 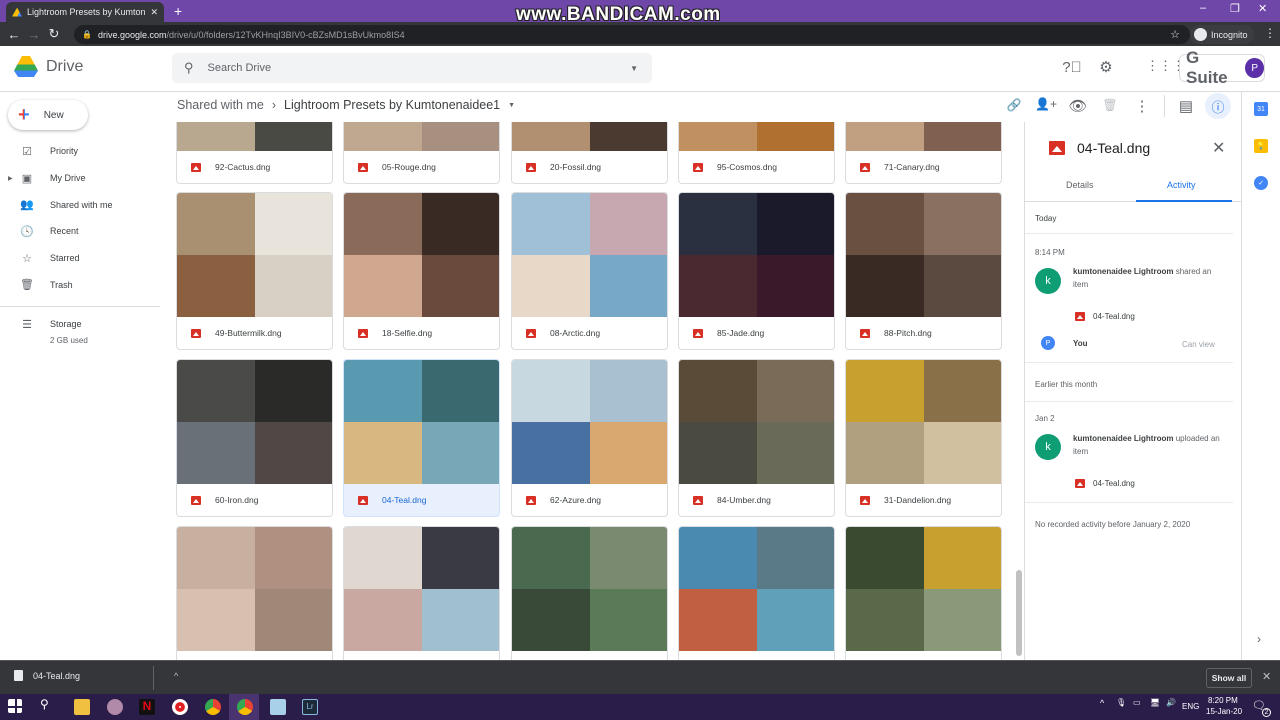 What do you see at coordinates (1102, 703) in the screenshot?
I see `tray-overflow-icon: ^` at bounding box center [1102, 703].